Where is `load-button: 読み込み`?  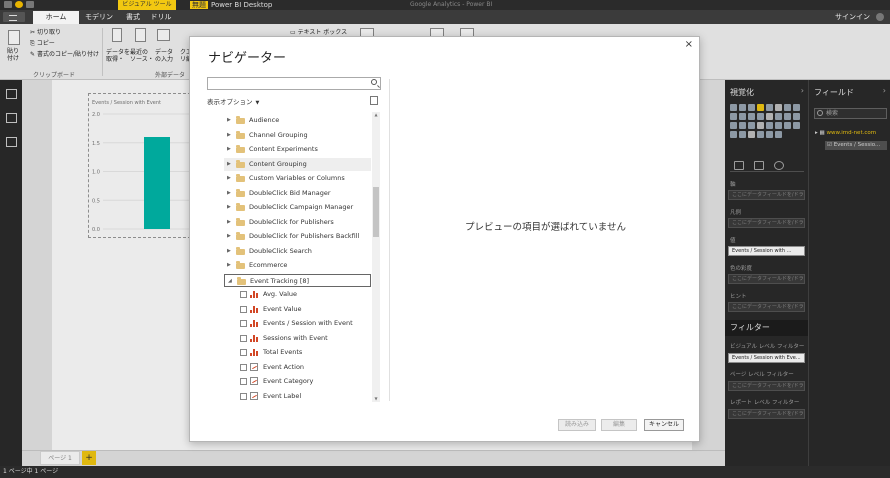 load-button: 読み込み is located at coordinates (577, 425).